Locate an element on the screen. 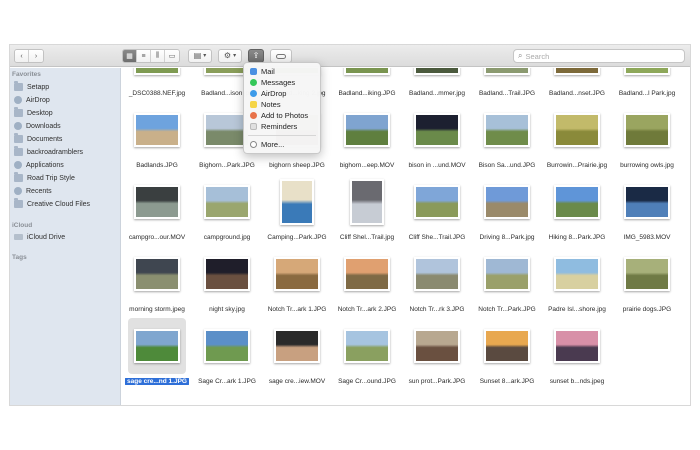  share-menu-item-messages: Messages is located at coordinates (282, 82).